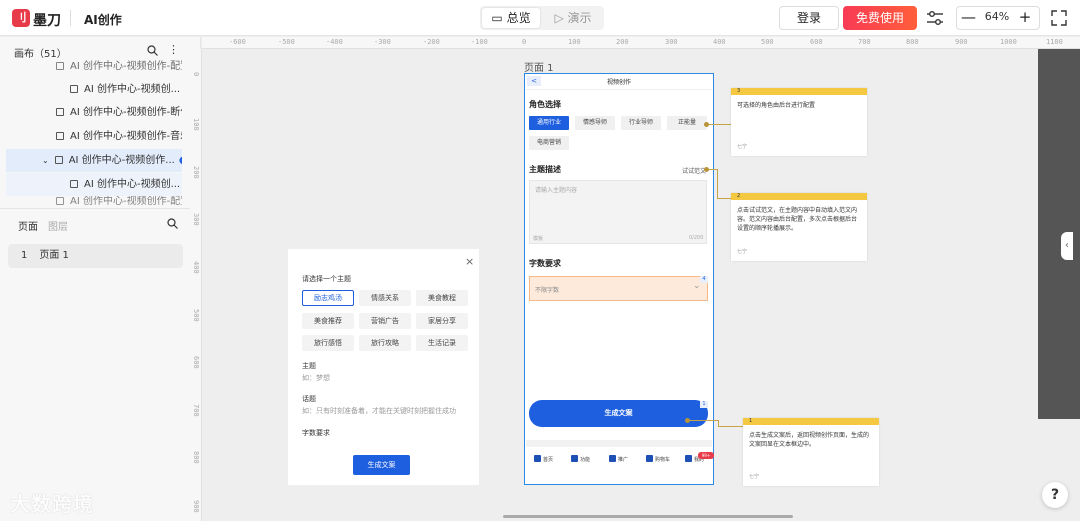 The image size is (1080, 521). I want to click on zoom-level: 64%, so click(997, 16).